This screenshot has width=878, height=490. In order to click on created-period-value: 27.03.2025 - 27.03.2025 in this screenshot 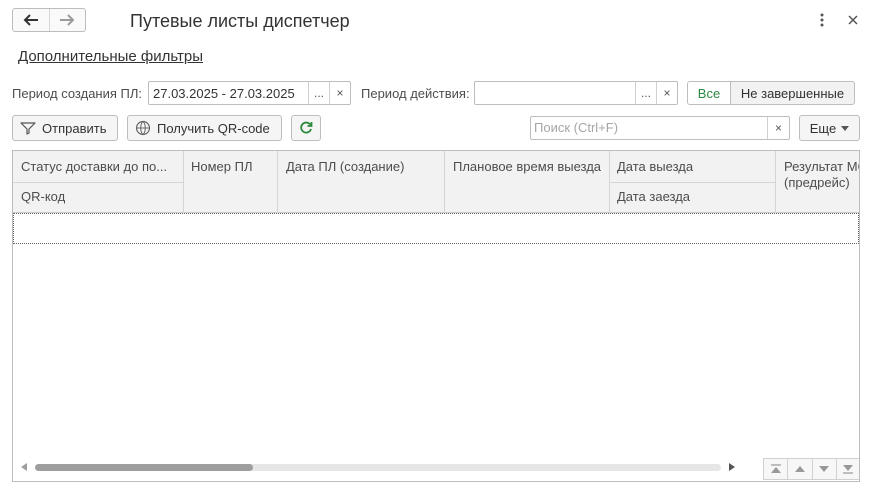, I will do `click(228, 93)`.